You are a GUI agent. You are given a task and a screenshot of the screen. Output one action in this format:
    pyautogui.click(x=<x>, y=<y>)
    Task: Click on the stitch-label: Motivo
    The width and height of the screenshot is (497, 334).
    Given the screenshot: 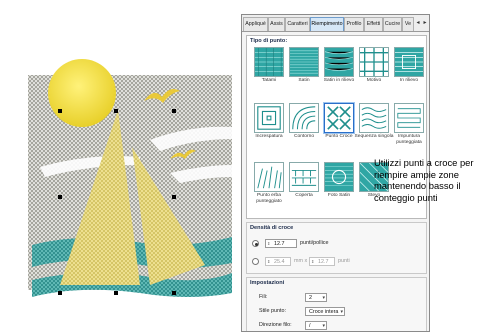 What is the action you would take?
    pyautogui.click(x=374, y=80)
    